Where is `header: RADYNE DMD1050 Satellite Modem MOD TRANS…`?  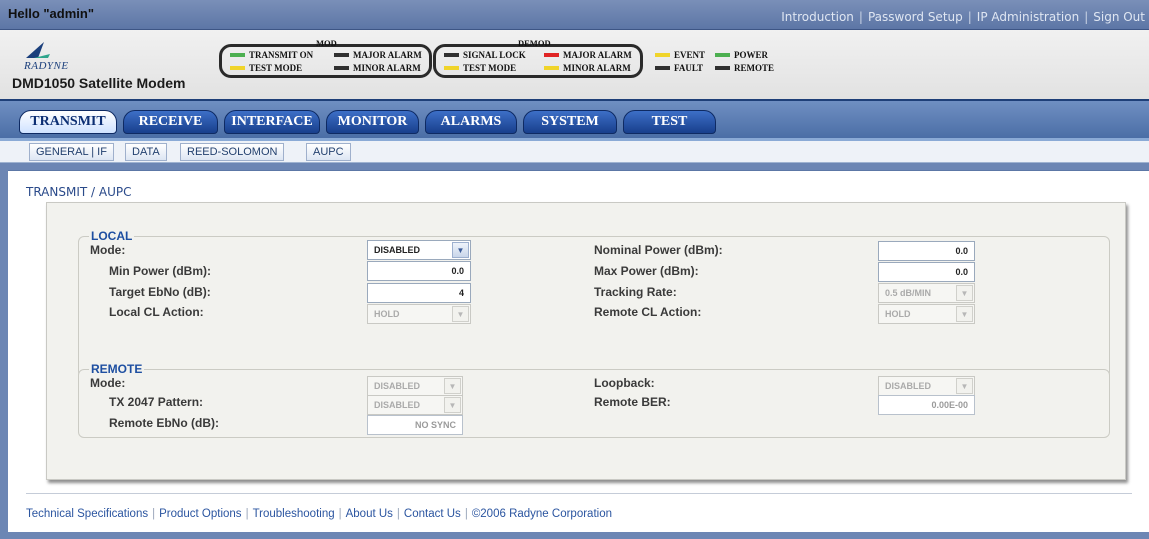 header: RADYNE DMD1050 Satellite Modem MOD TRANS… is located at coordinates (574, 65).